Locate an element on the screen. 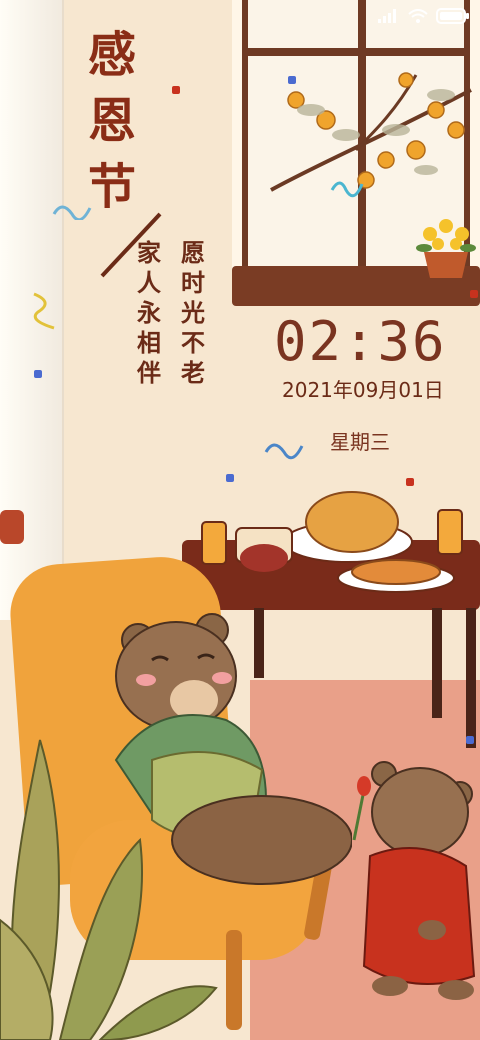  subtitle-char: 愿 is located at coordinates (193, 253).